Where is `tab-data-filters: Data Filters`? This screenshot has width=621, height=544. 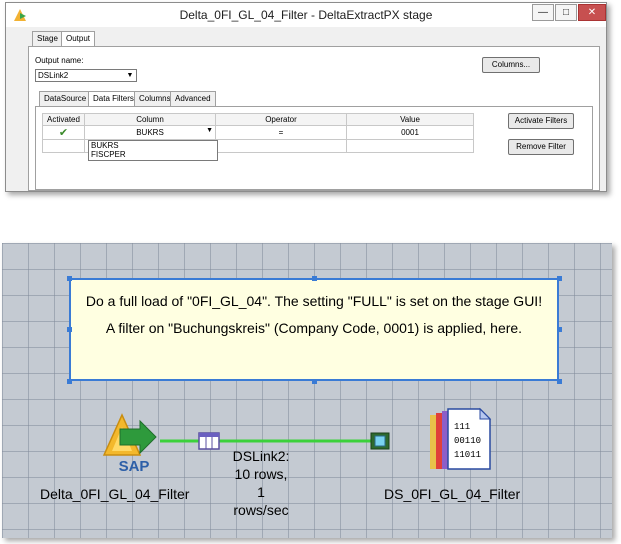 tab-data-filters: Data Filters is located at coordinates (113, 99).